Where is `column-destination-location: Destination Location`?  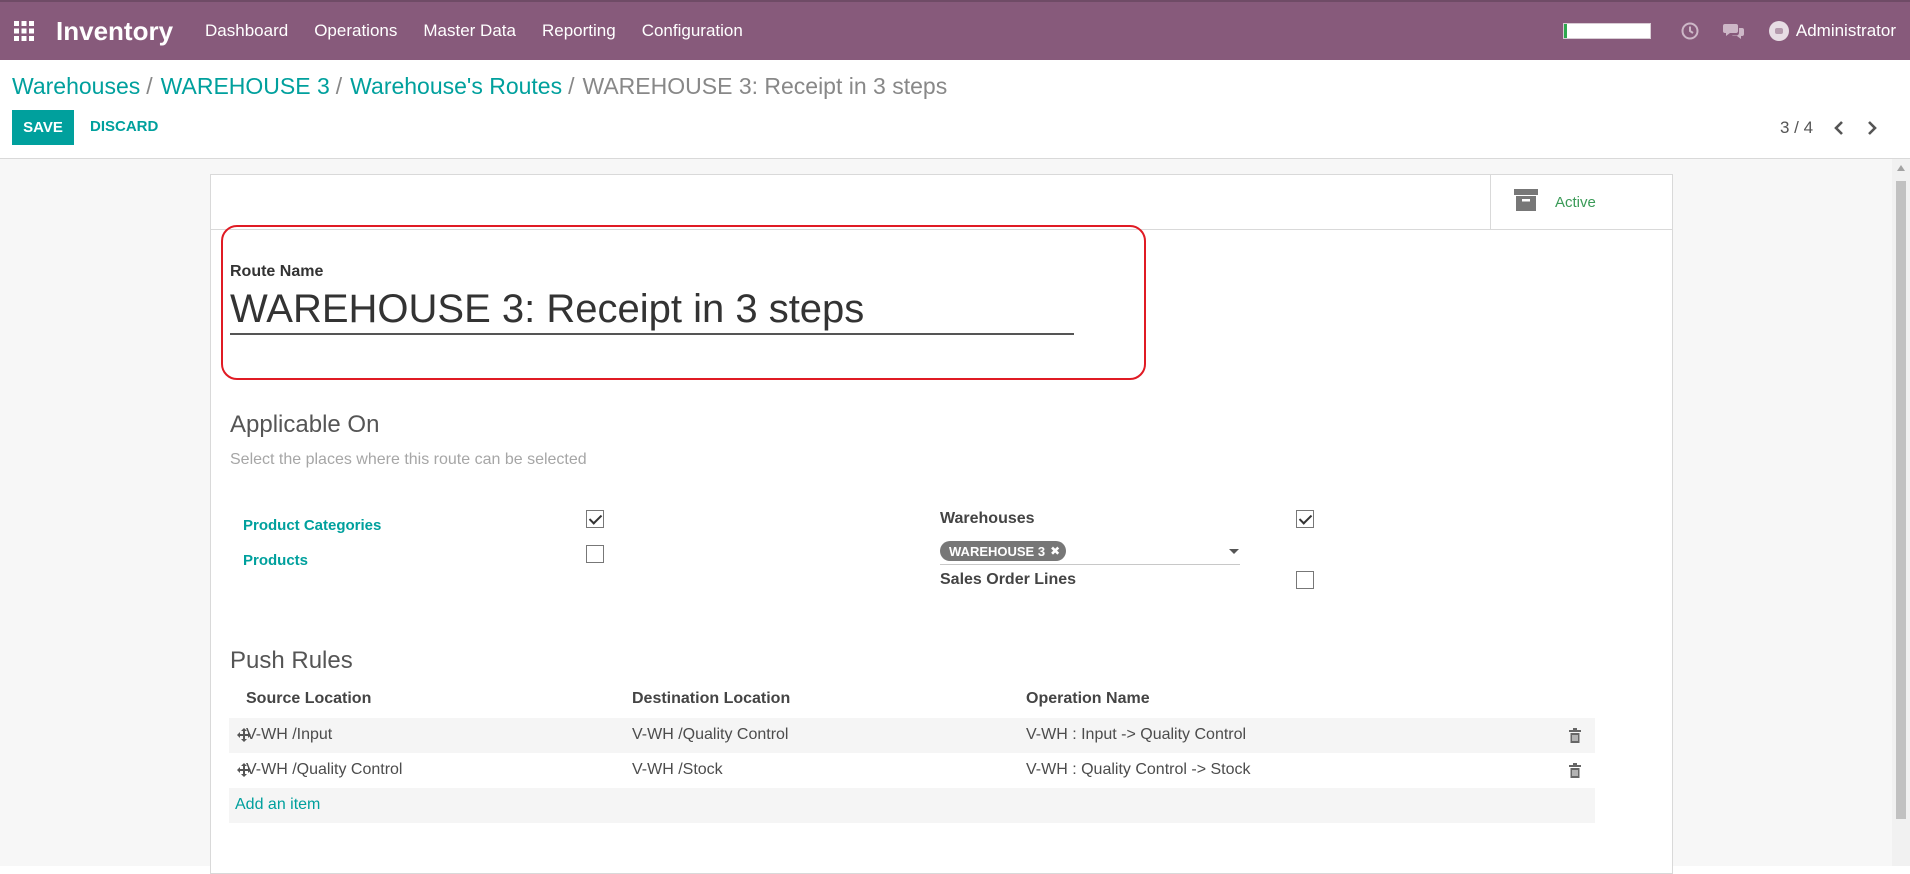
column-destination-location: Destination Location is located at coordinates (711, 699).